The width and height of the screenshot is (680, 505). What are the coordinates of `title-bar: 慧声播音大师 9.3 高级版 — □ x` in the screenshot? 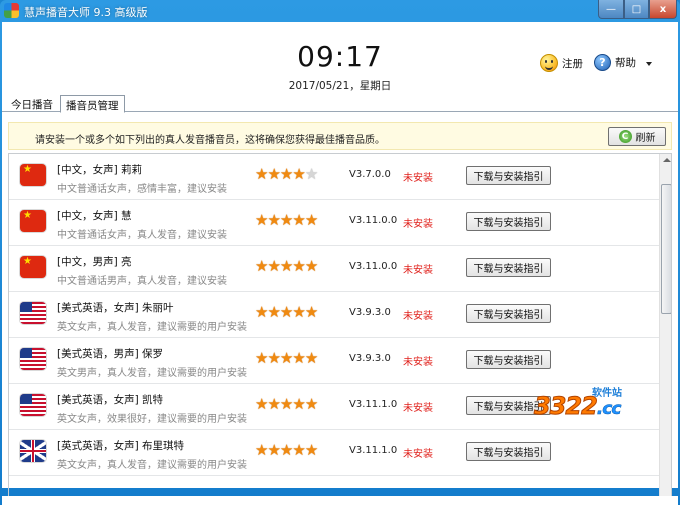 It's located at (340, 11).